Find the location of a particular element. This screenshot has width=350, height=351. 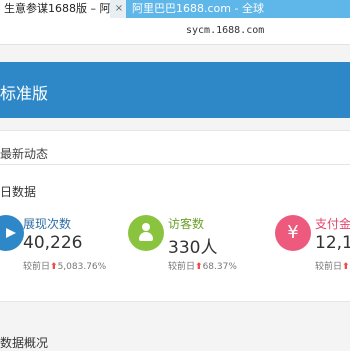

metric-label: 支付金额 is located at coordinates (332, 224).